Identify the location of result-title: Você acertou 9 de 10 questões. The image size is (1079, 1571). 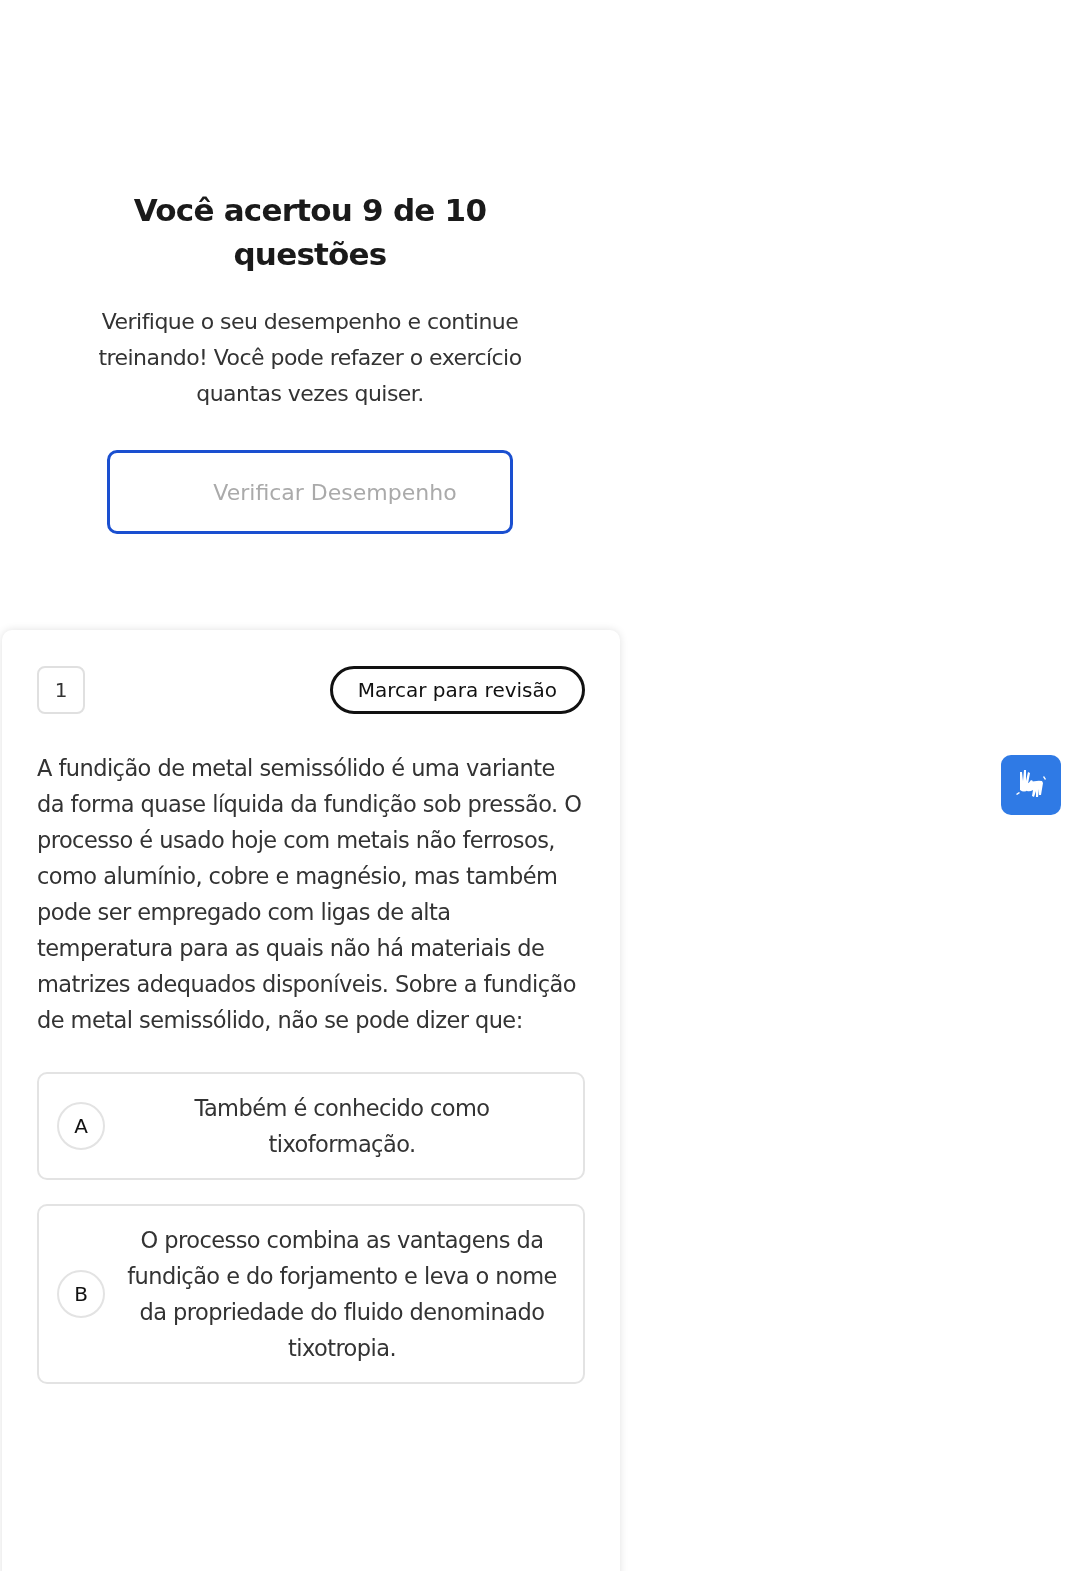
(310, 232).